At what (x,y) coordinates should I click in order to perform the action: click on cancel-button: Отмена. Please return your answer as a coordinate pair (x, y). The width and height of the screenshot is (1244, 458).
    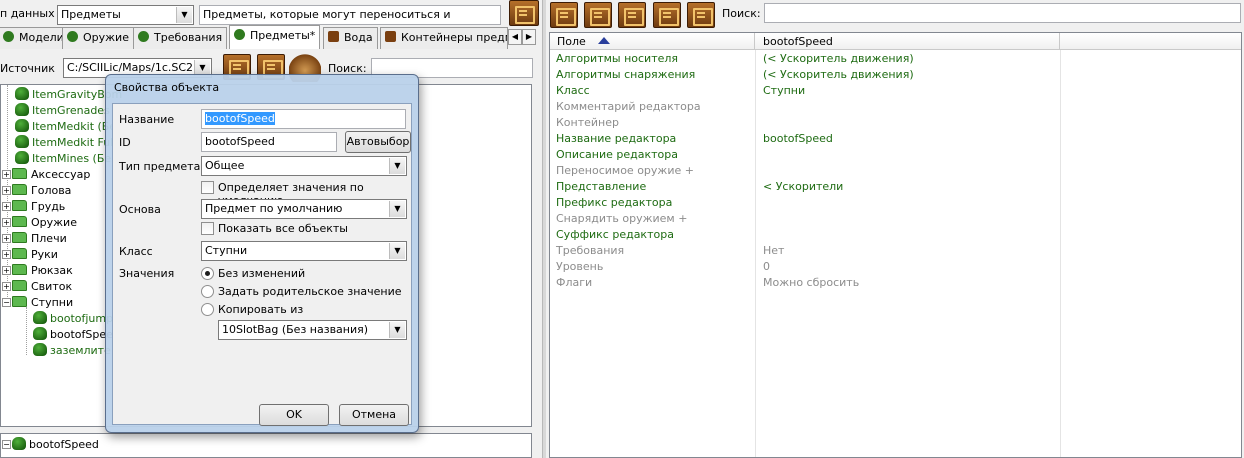
    Looking at the image, I should click on (374, 415).